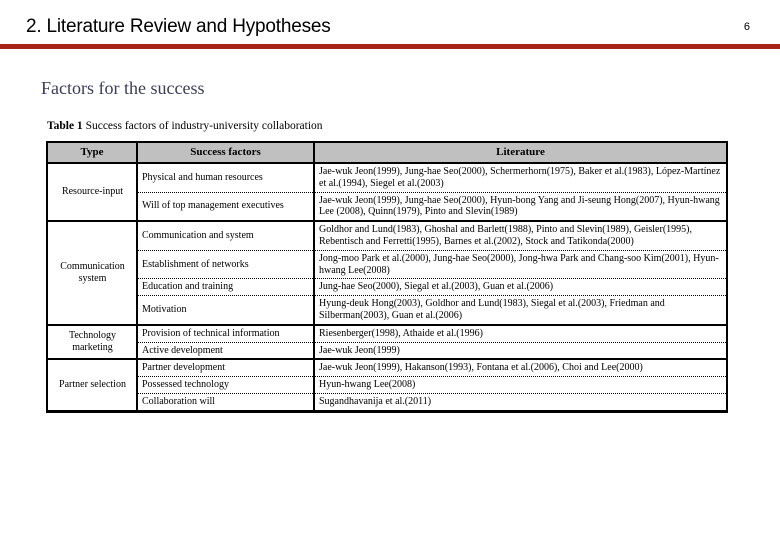  I want to click on cell-success-factor: Active development, so click(226, 351).